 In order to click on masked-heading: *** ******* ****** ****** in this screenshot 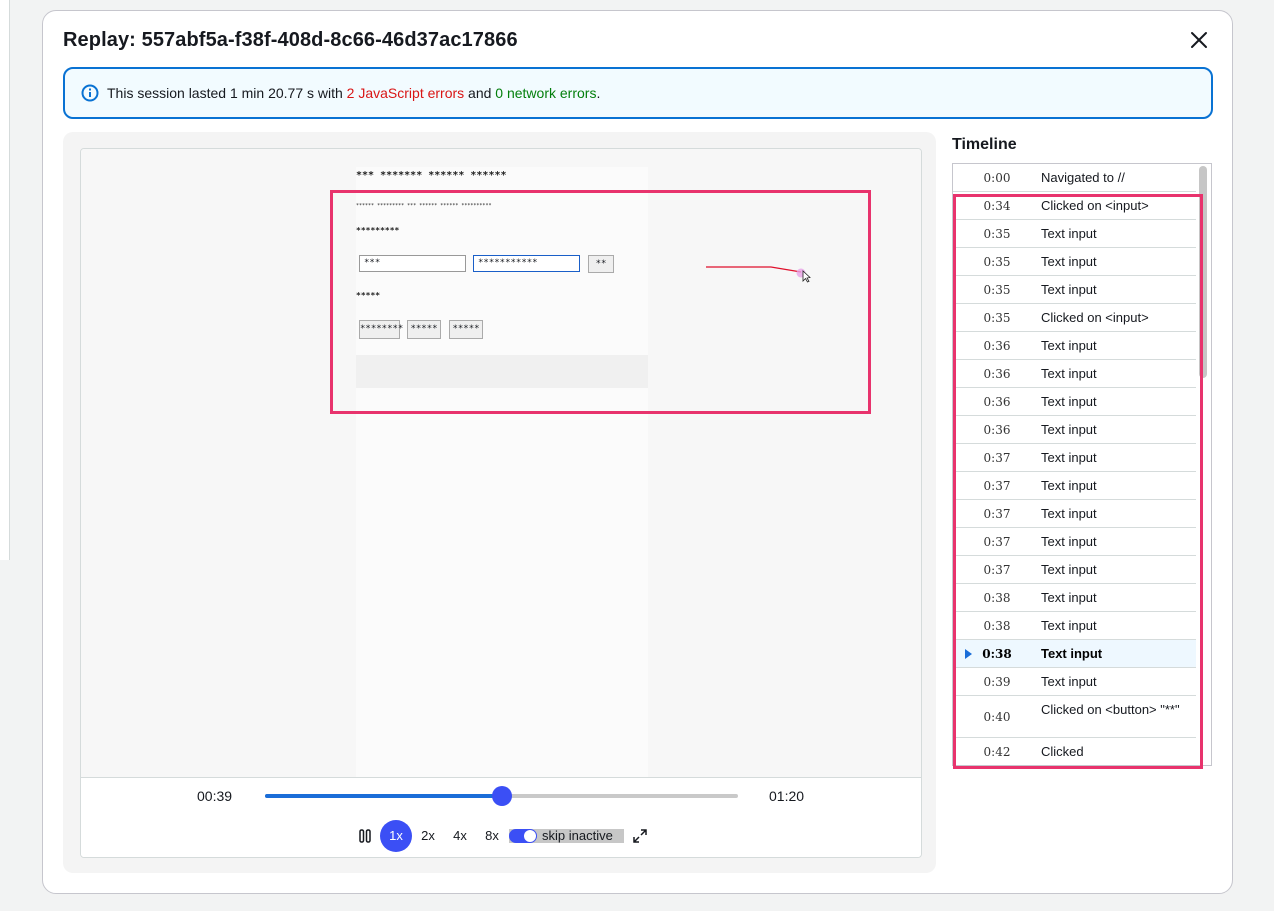, I will do `click(431, 175)`.